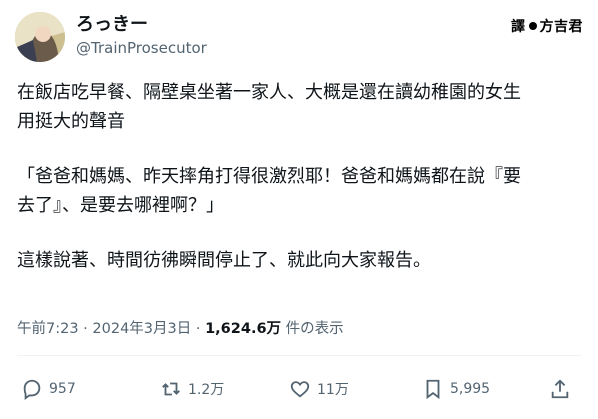  What do you see at coordinates (300, 37) in the screenshot?
I see `tweet-header: ろっきー @TrainProsecutor 譯方吉君` at bounding box center [300, 37].